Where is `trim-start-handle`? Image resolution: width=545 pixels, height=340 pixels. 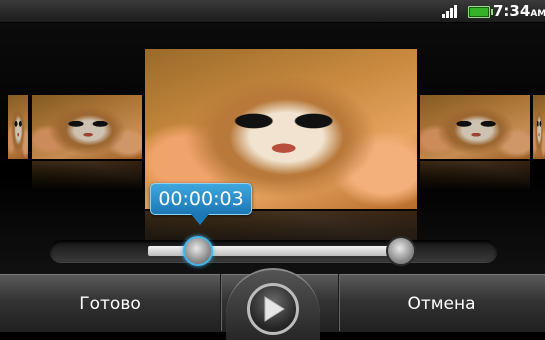
trim-start-handle is located at coordinates (198, 251).